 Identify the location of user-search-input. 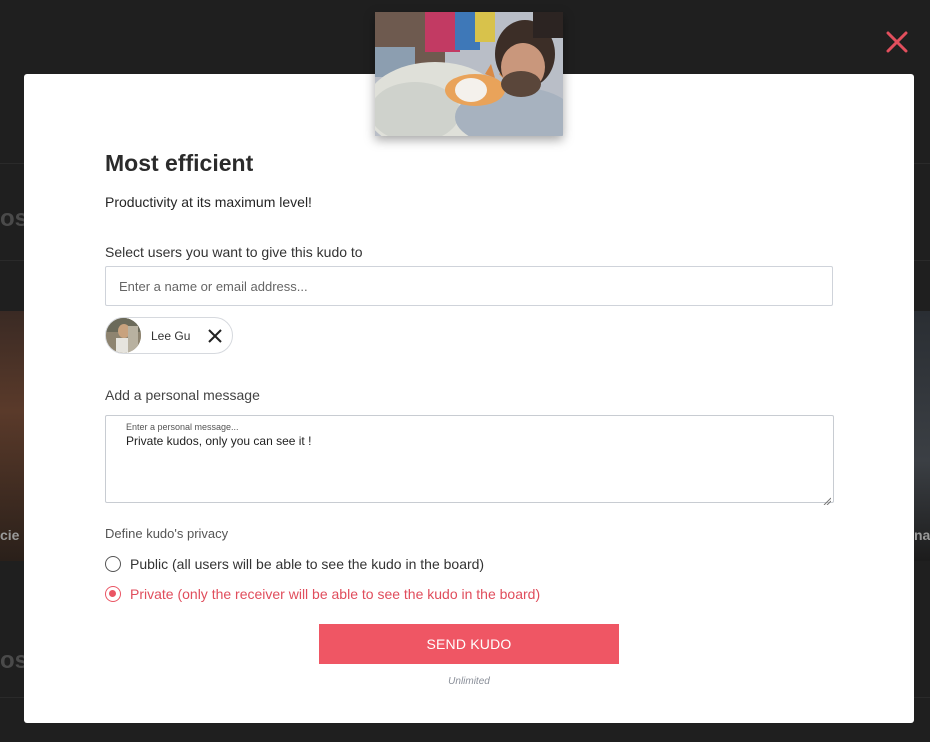
(469, 286).